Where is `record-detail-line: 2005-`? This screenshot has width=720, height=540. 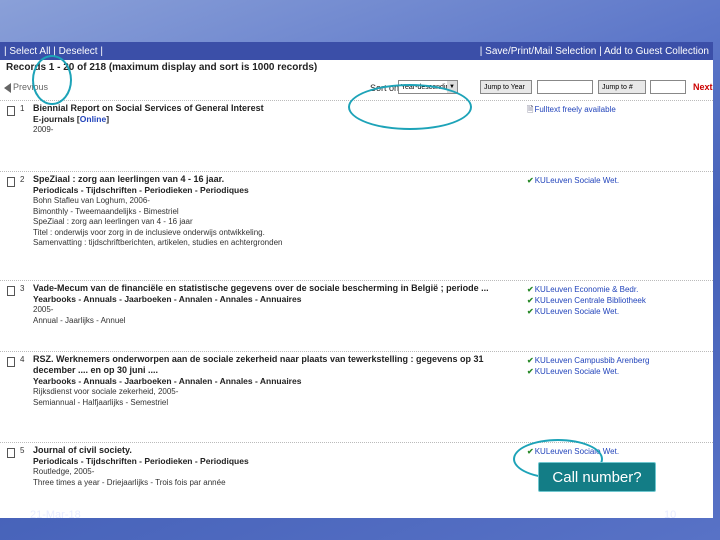
record-detail-line: 2005- is located at coordinates (43, 309).